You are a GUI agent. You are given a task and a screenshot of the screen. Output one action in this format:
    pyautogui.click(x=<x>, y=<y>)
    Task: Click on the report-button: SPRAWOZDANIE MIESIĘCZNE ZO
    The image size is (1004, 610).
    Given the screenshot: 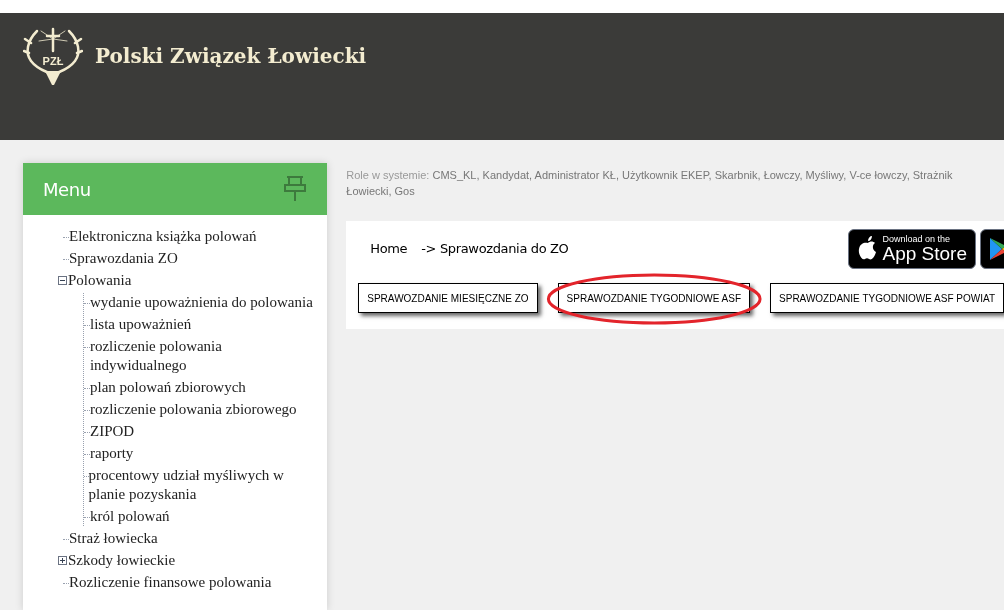 What is the action you would take?
    pyautogui.click(x=448, y=298)
    